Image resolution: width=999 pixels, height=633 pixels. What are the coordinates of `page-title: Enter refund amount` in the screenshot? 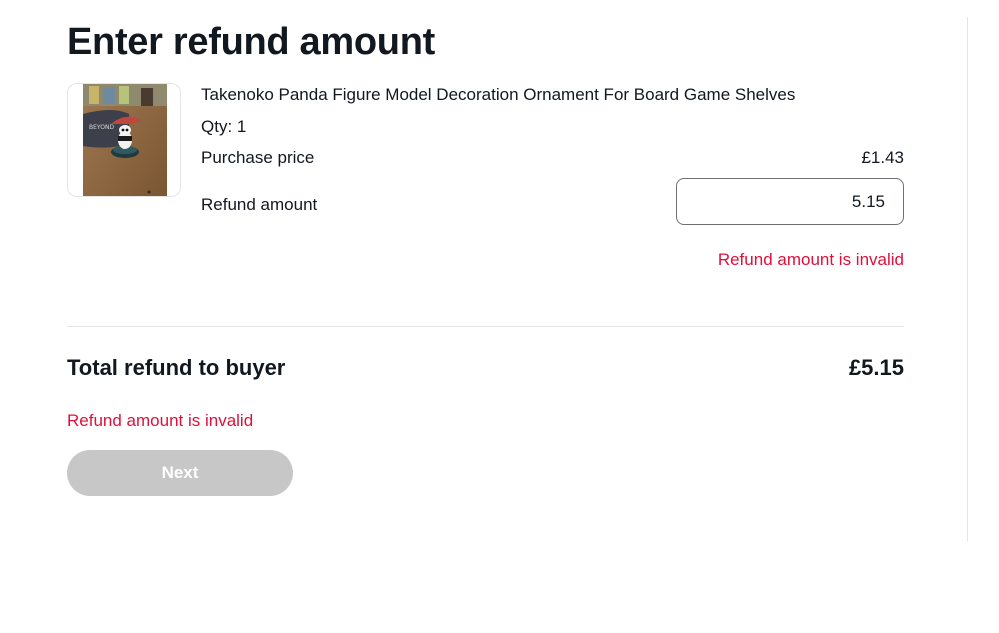 It's located at (251, 42).